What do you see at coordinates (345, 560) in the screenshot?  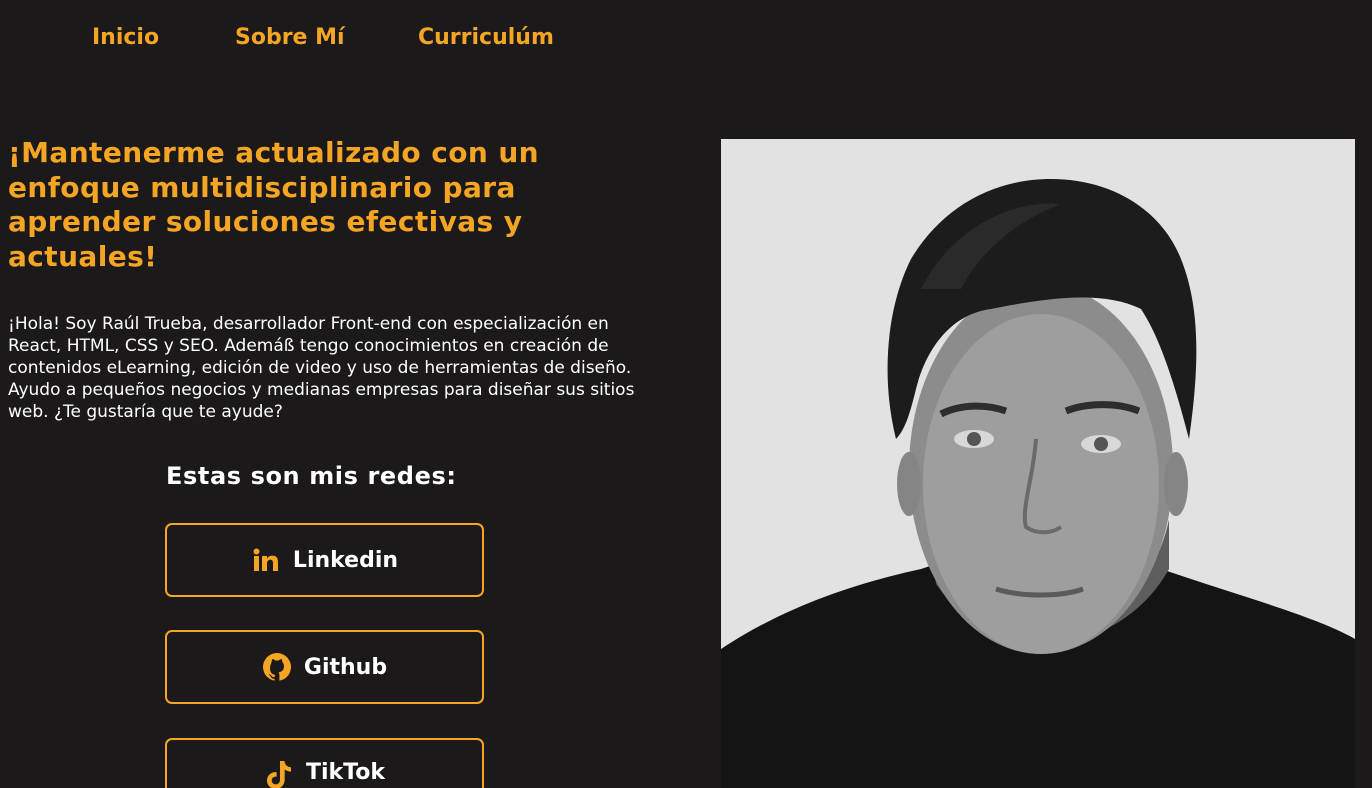 I see `linkedin-label: Linkedin` at bounding box center [345, 560].